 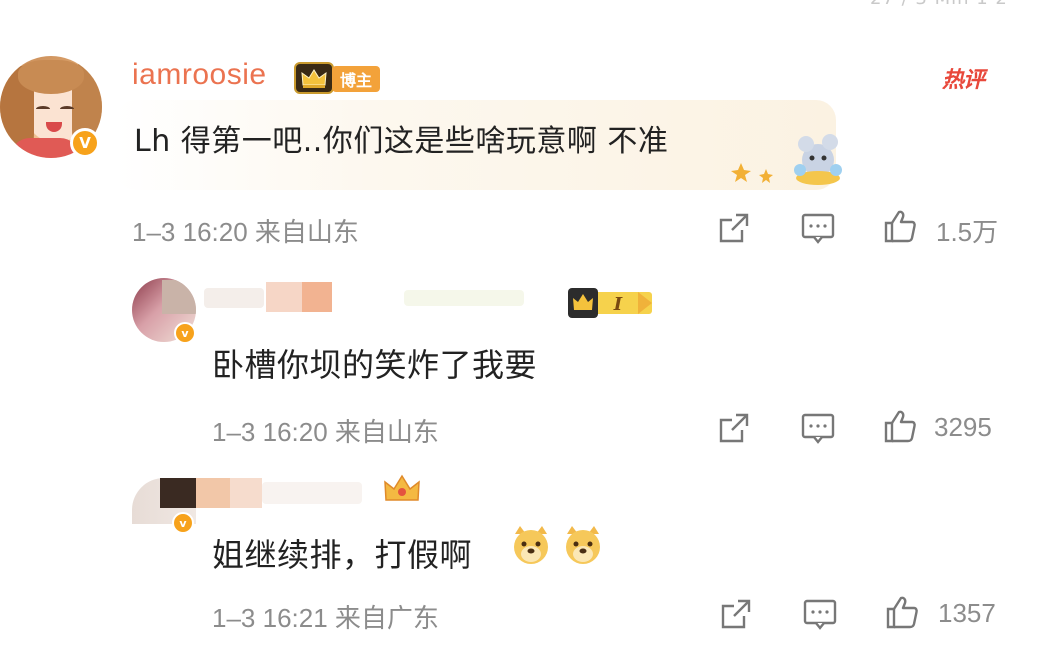 What do you see at coordinates (945, 4) in the screenshot?
I see `cropped-header-text: 27 / 3 Min 1 2` at bounding box center [945, 4].